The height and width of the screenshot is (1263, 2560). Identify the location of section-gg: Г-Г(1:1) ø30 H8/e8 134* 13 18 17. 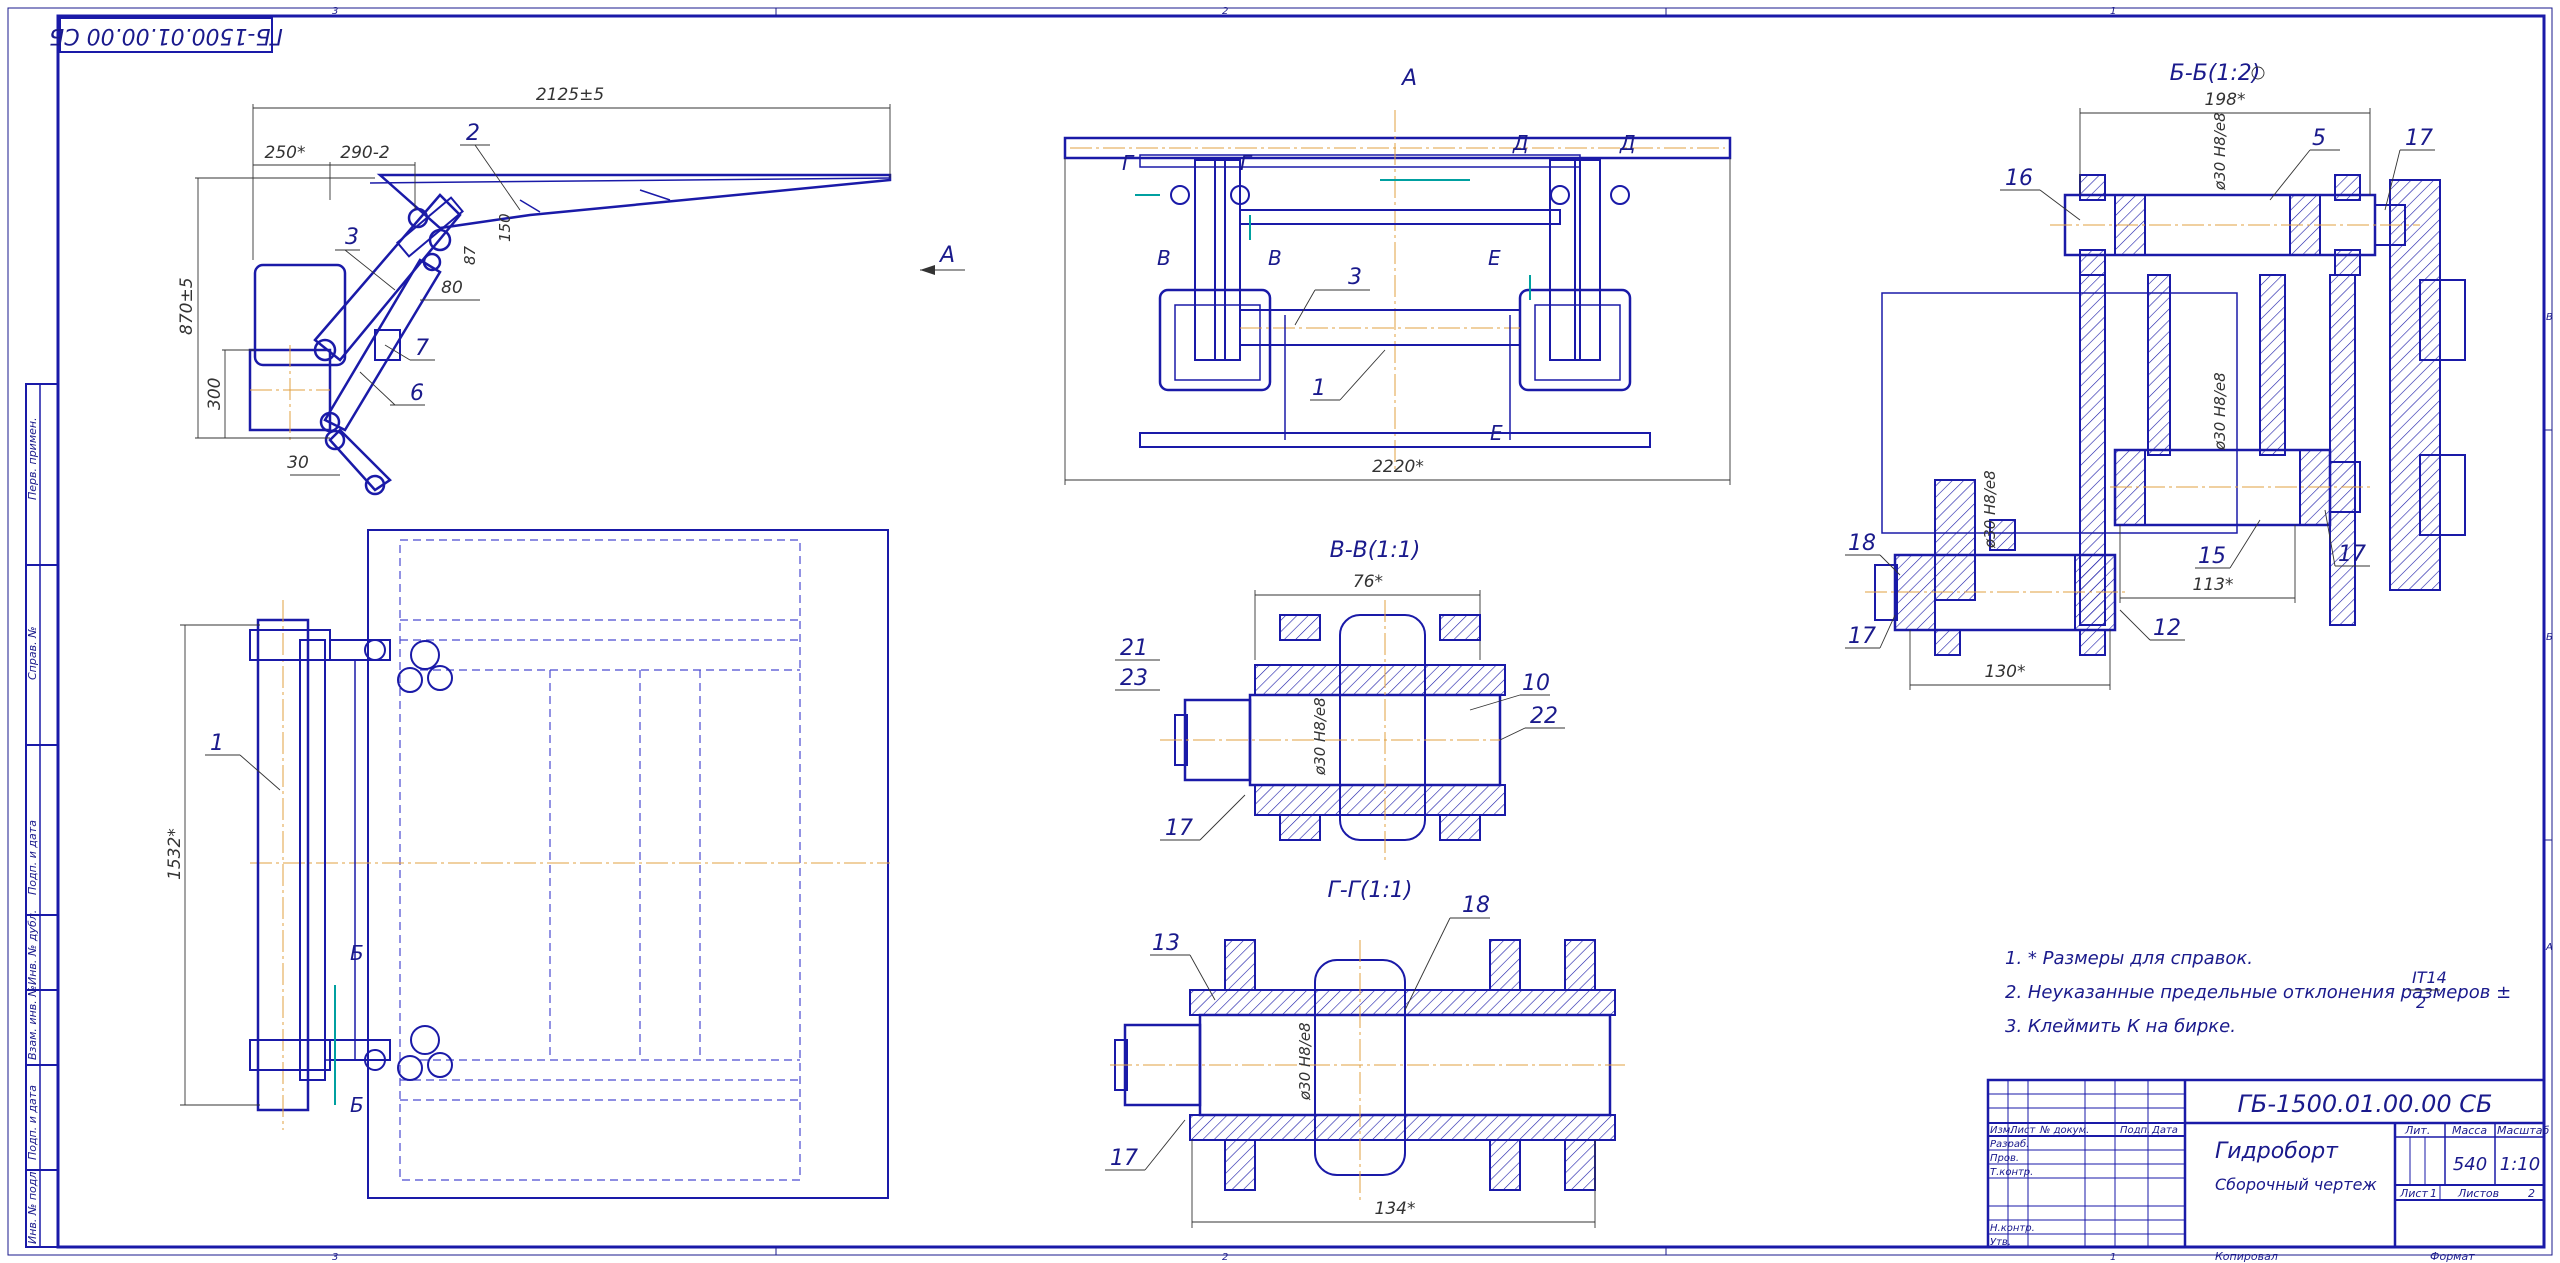
(1365, 1053).